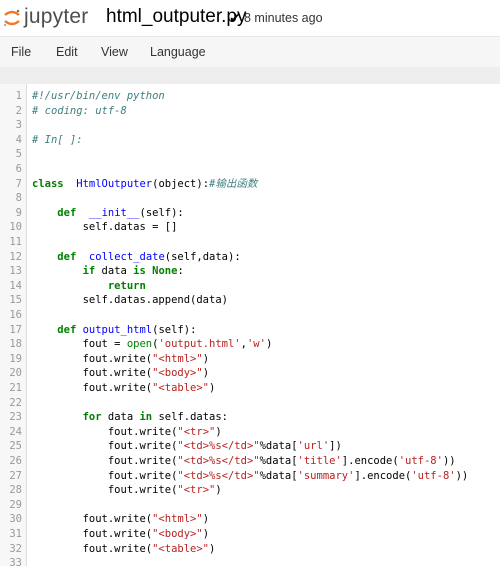 This screenshot has width=500, height=571. I want to click on code-line: 23 for data in self.datas:, so click(250, 417).